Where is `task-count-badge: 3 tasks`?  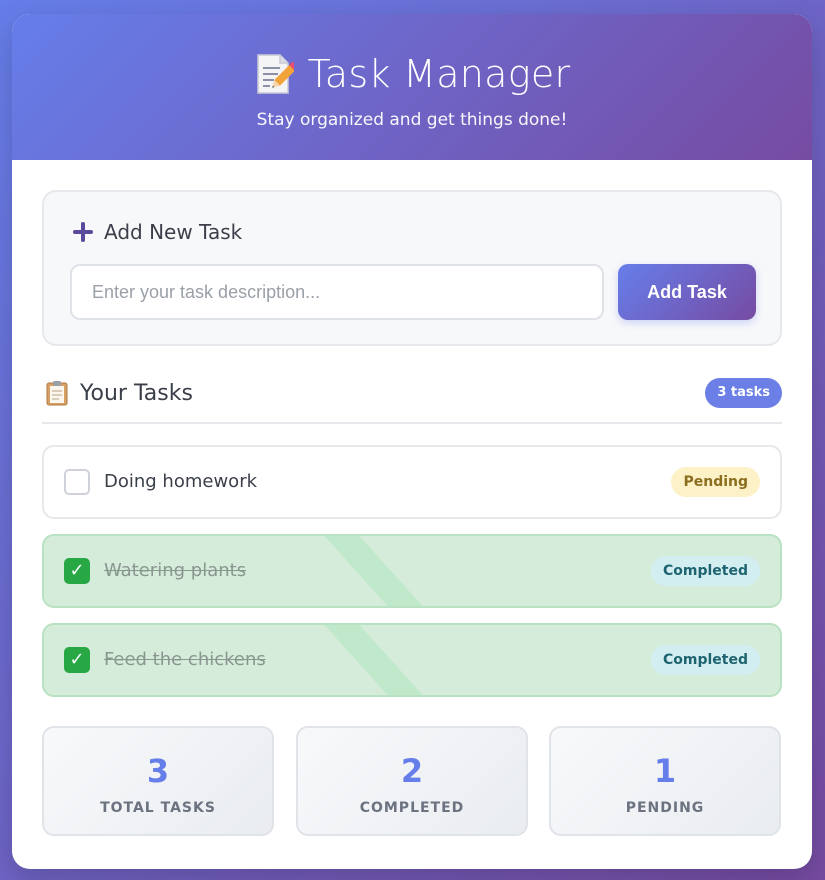 task-count-badge: 3 tasks is located at coordinates (743, 393).